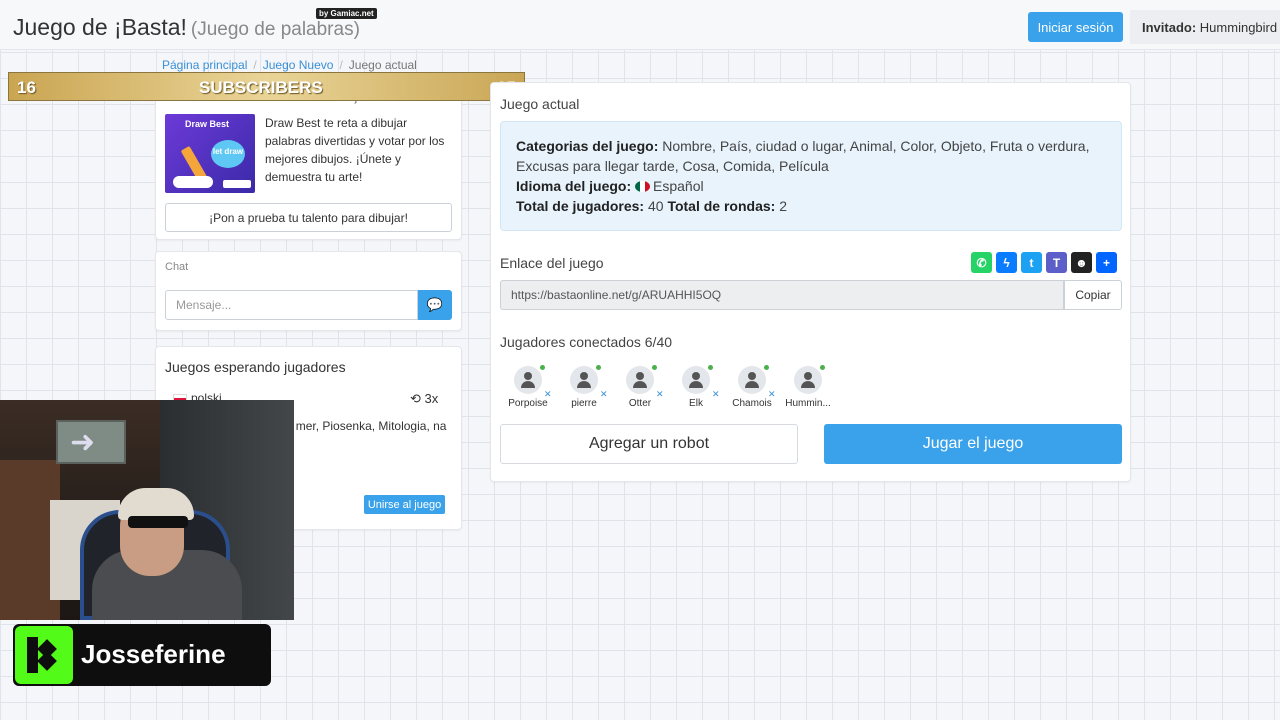  Describe the element at coordinates (1031, 262) in the screenshot. I see `twitter-icon: t` at that location.